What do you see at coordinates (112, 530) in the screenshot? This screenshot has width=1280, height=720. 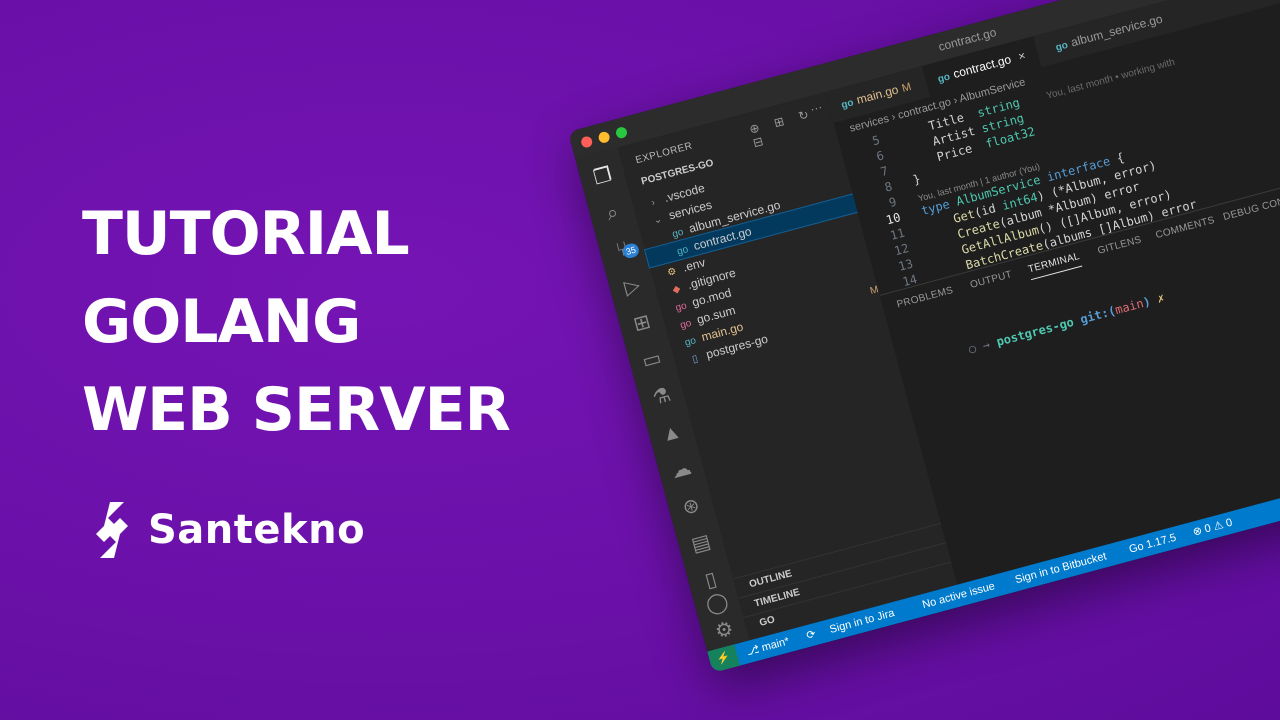 I see `santekno-logo-icon` at bounding box center [112, 530].